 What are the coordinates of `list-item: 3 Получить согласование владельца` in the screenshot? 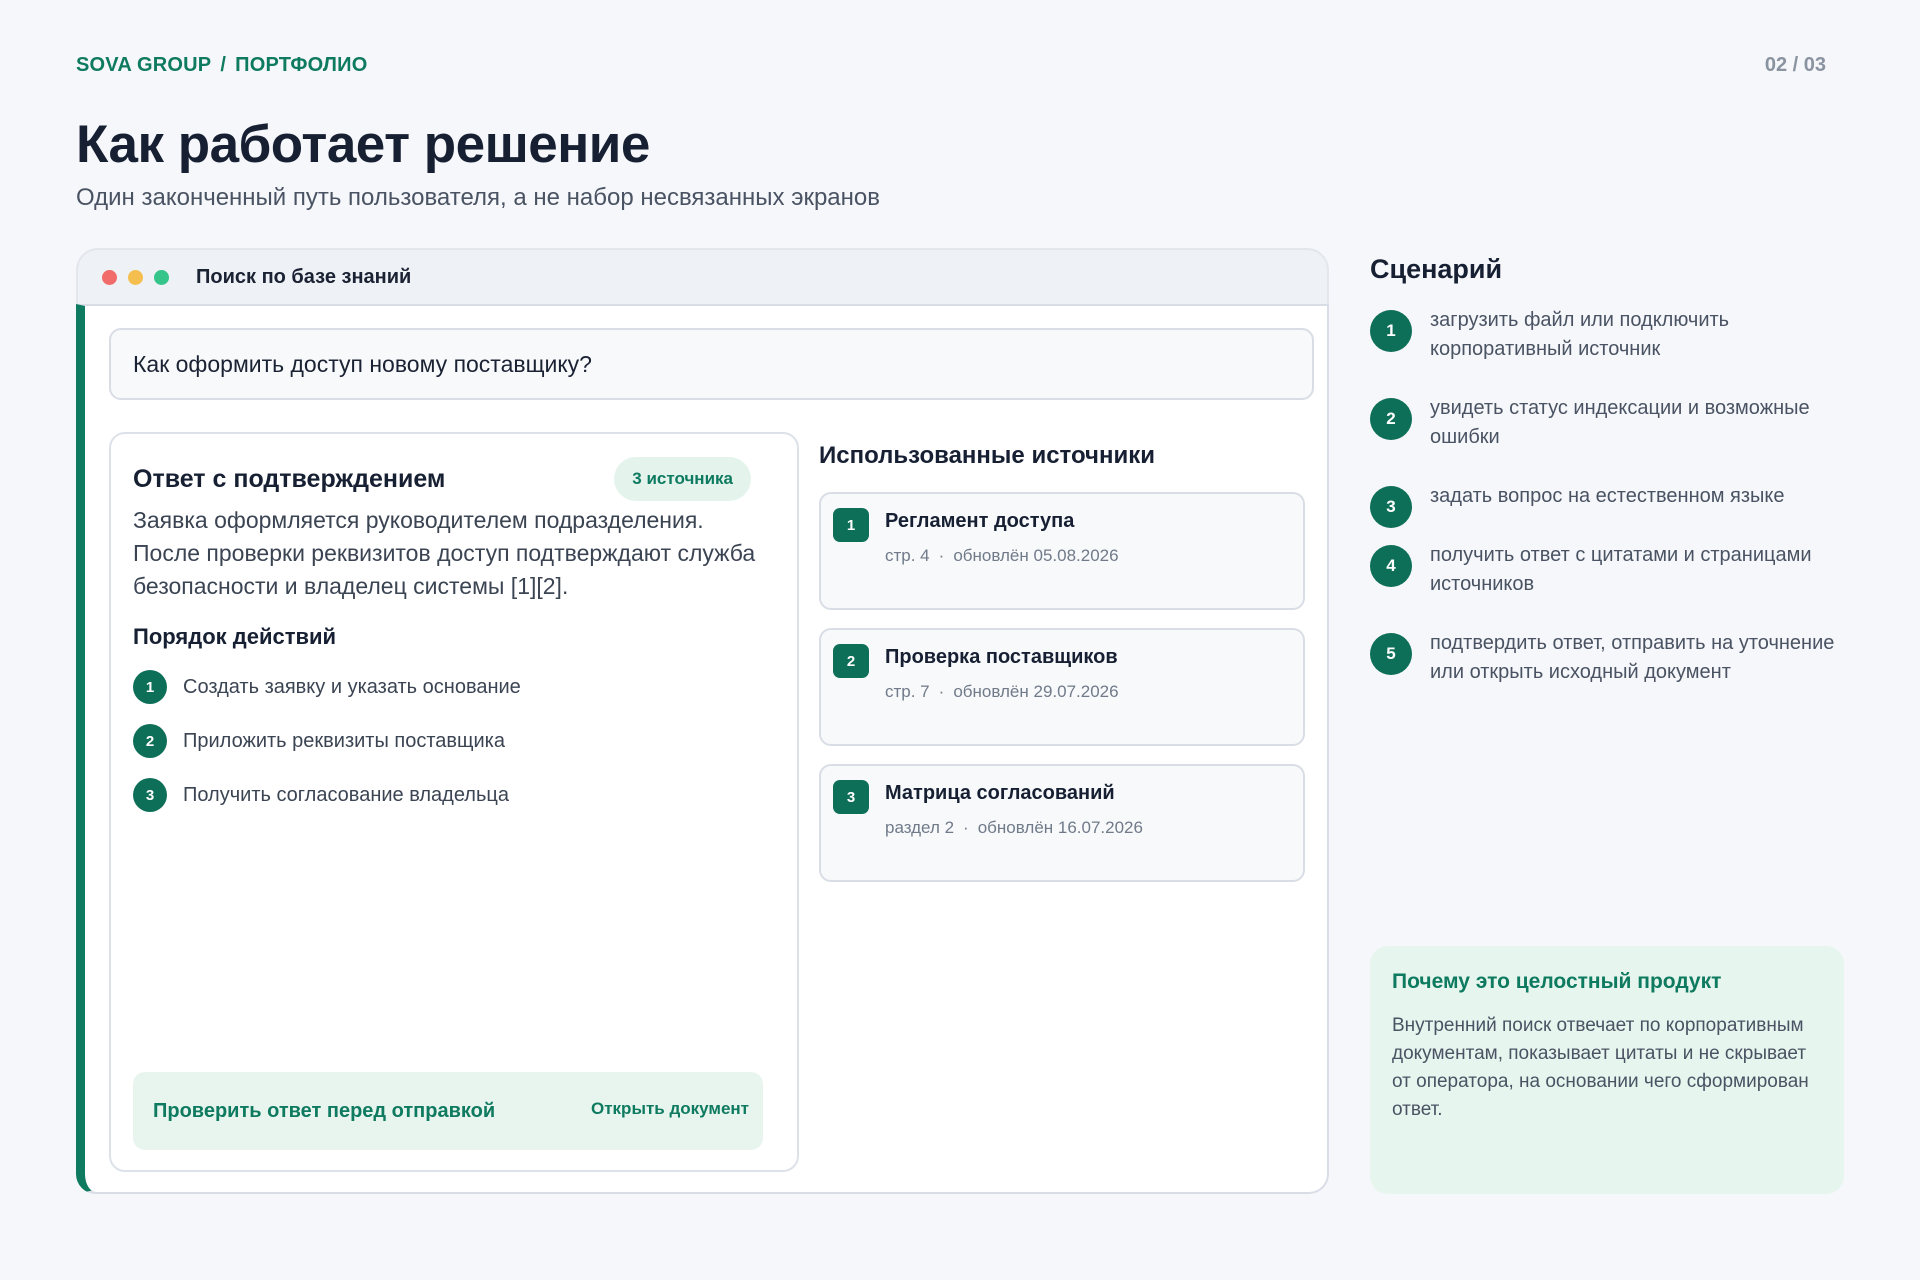 It's located at (327, 795).